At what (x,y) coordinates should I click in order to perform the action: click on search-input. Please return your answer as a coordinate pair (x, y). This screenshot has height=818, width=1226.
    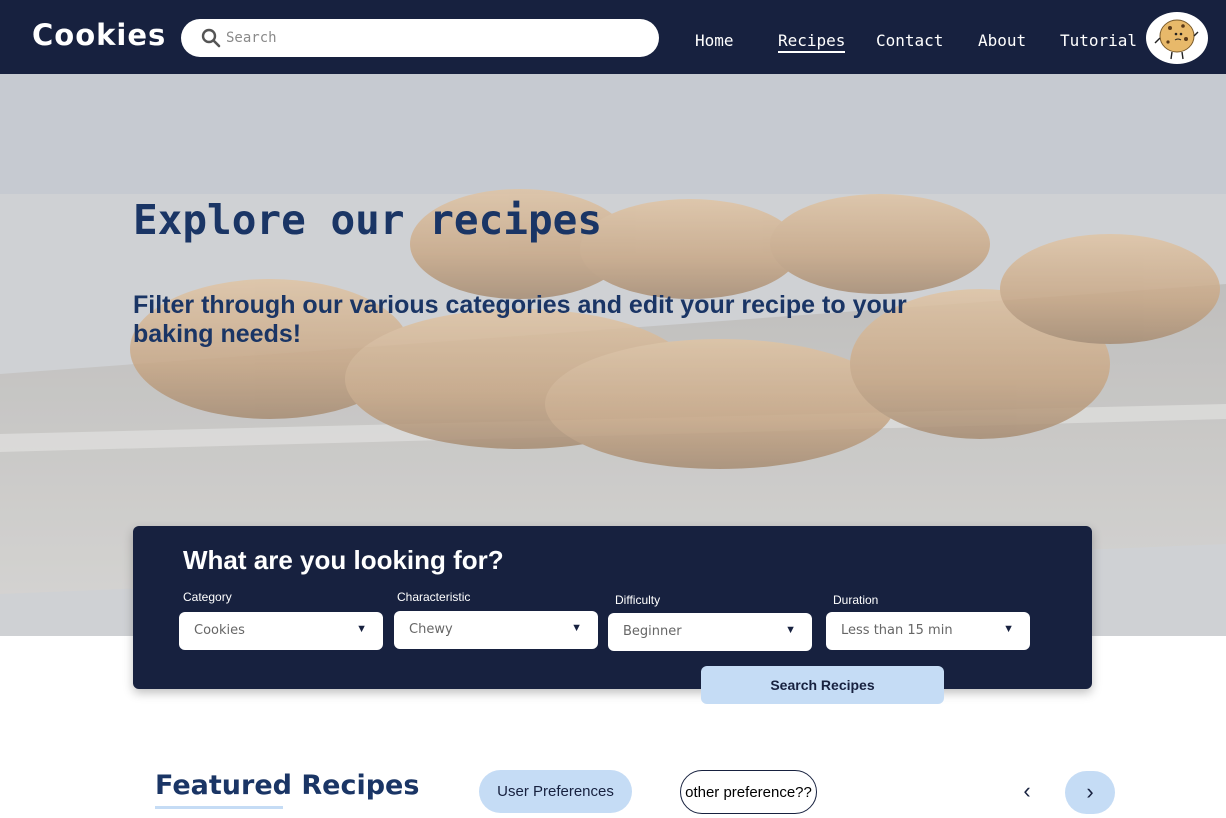
    Looking at the image, I should click on (436, 38).